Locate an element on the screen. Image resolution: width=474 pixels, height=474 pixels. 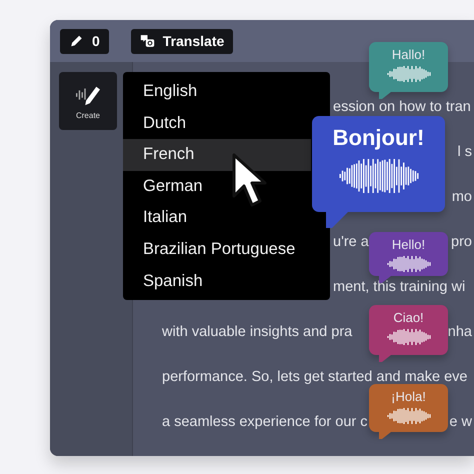
translate-button: Translate is located at coordinates (182, 41).